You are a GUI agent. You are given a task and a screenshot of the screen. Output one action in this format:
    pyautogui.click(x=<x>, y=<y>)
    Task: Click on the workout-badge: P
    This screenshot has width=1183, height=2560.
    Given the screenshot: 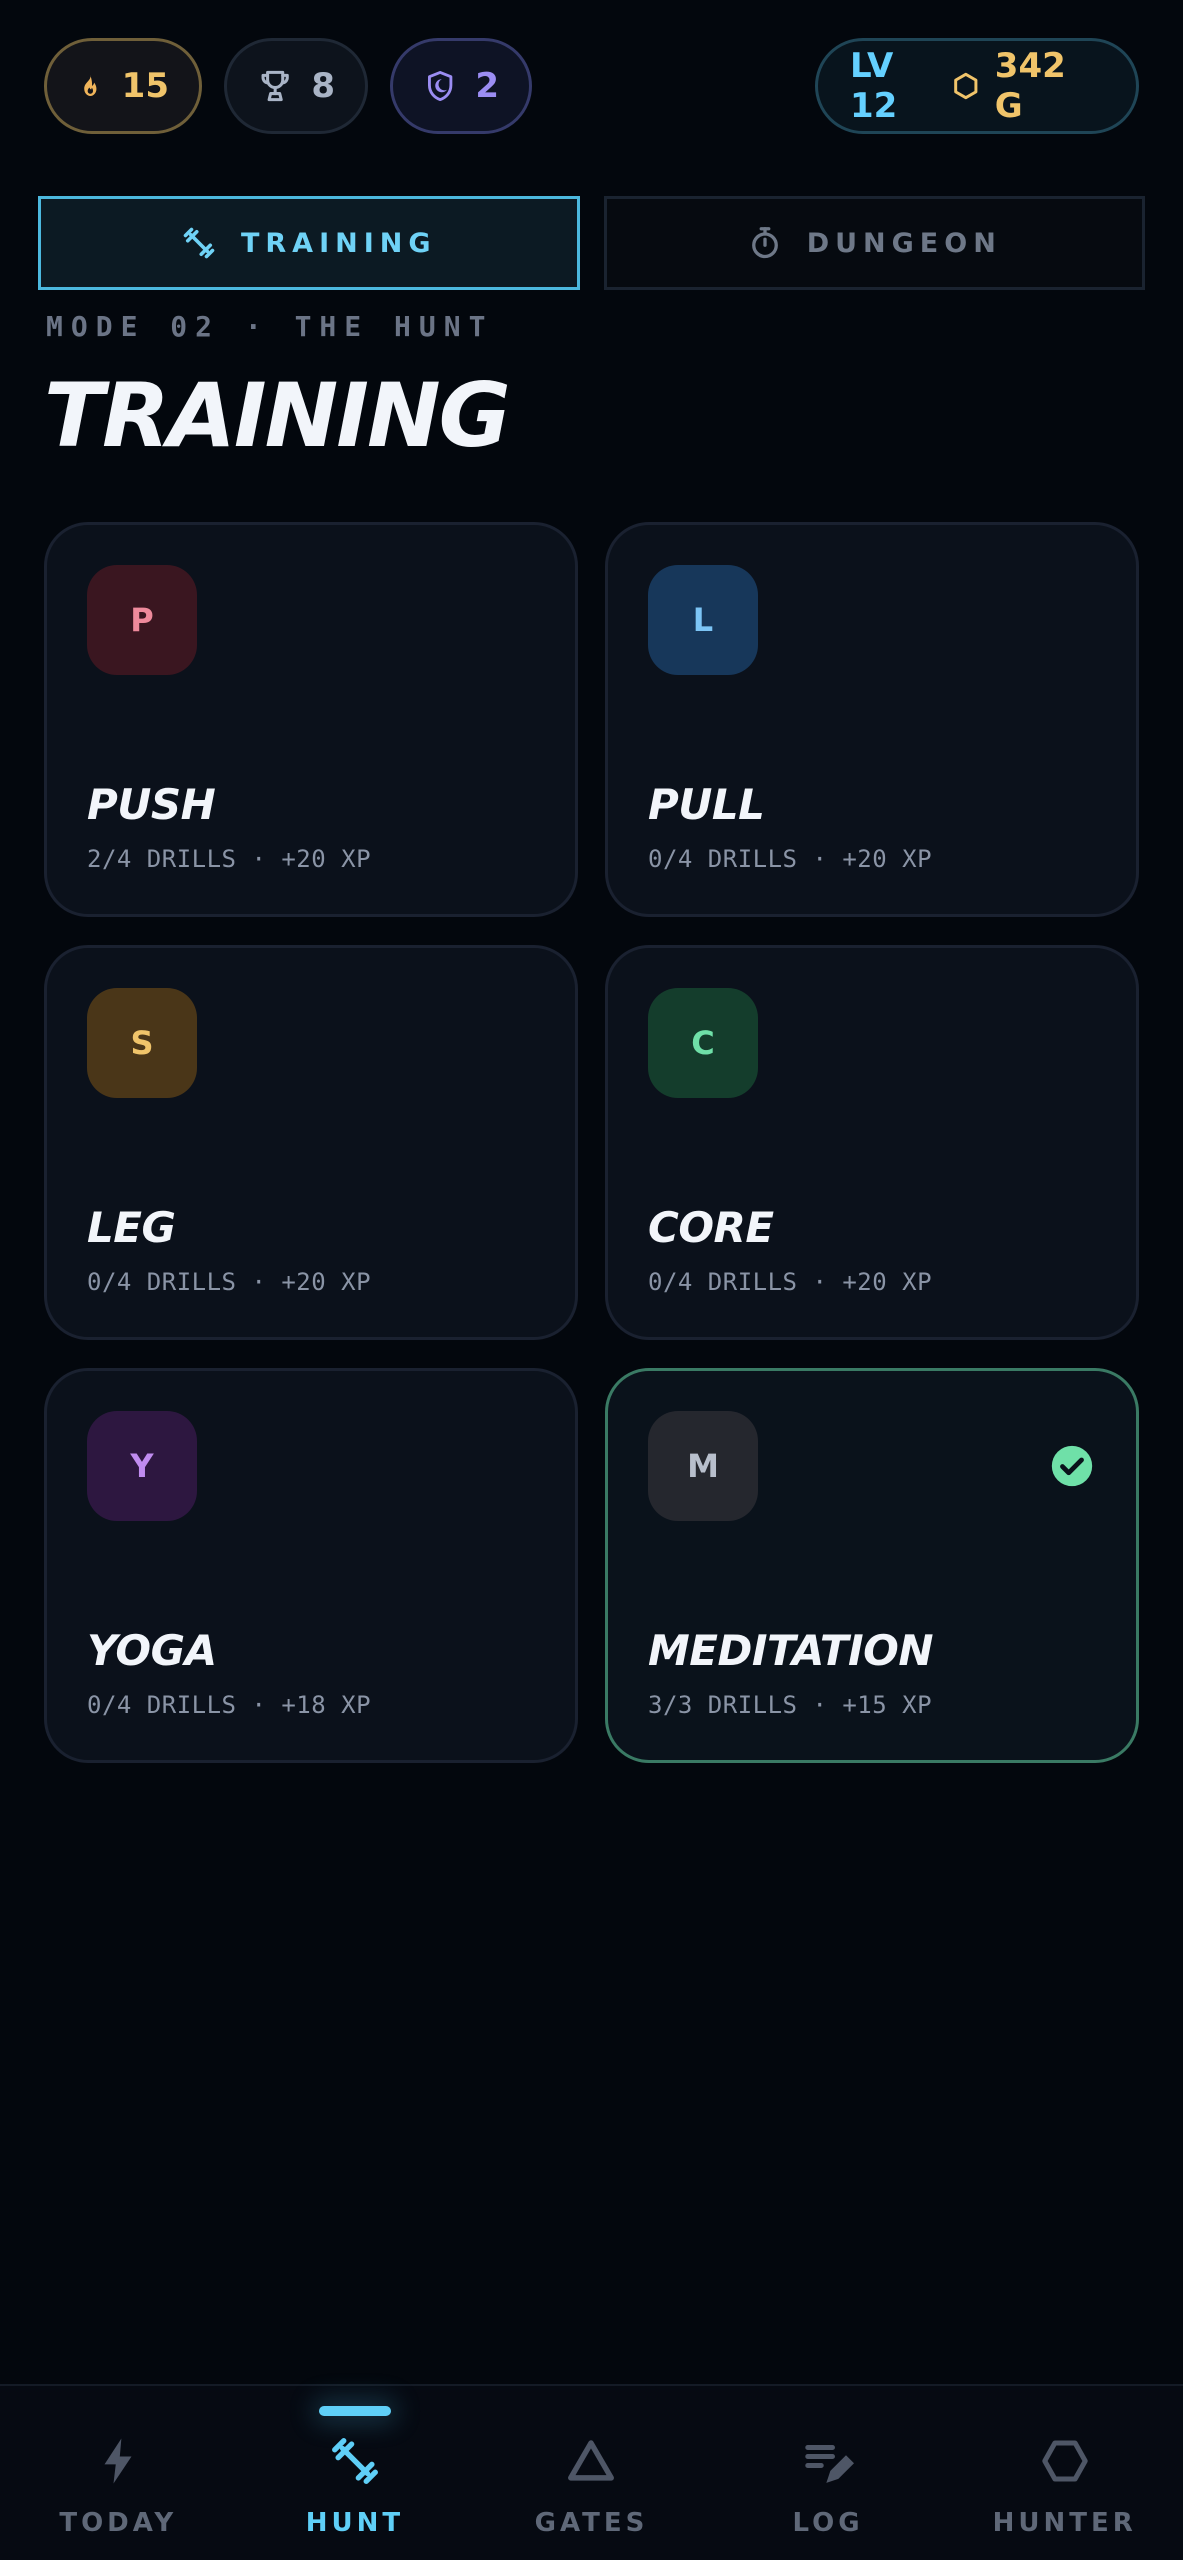 What is the action you would take?
    pyautogui.click(x=142, y=620)
    